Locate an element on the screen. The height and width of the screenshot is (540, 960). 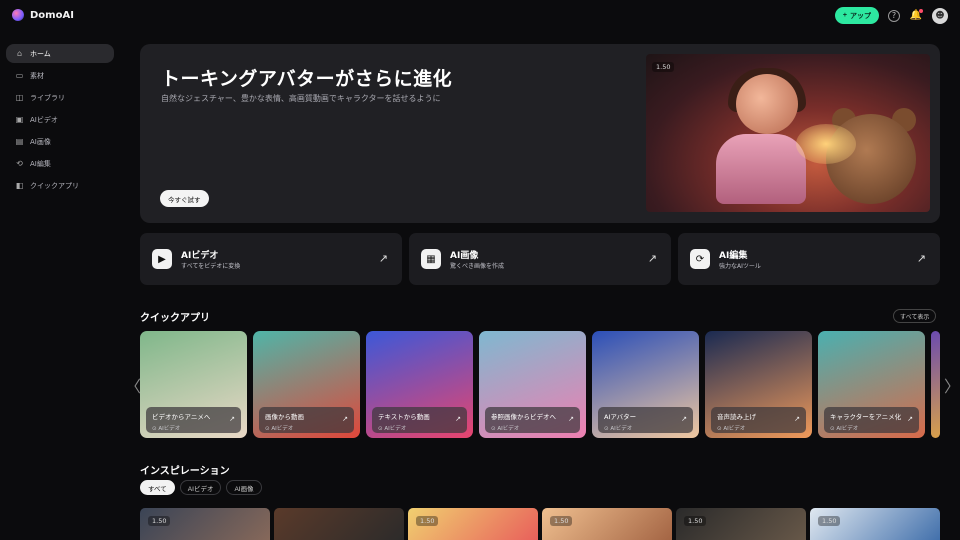
inspiration-title: インスピレーション is located at coordinates (185, 471).